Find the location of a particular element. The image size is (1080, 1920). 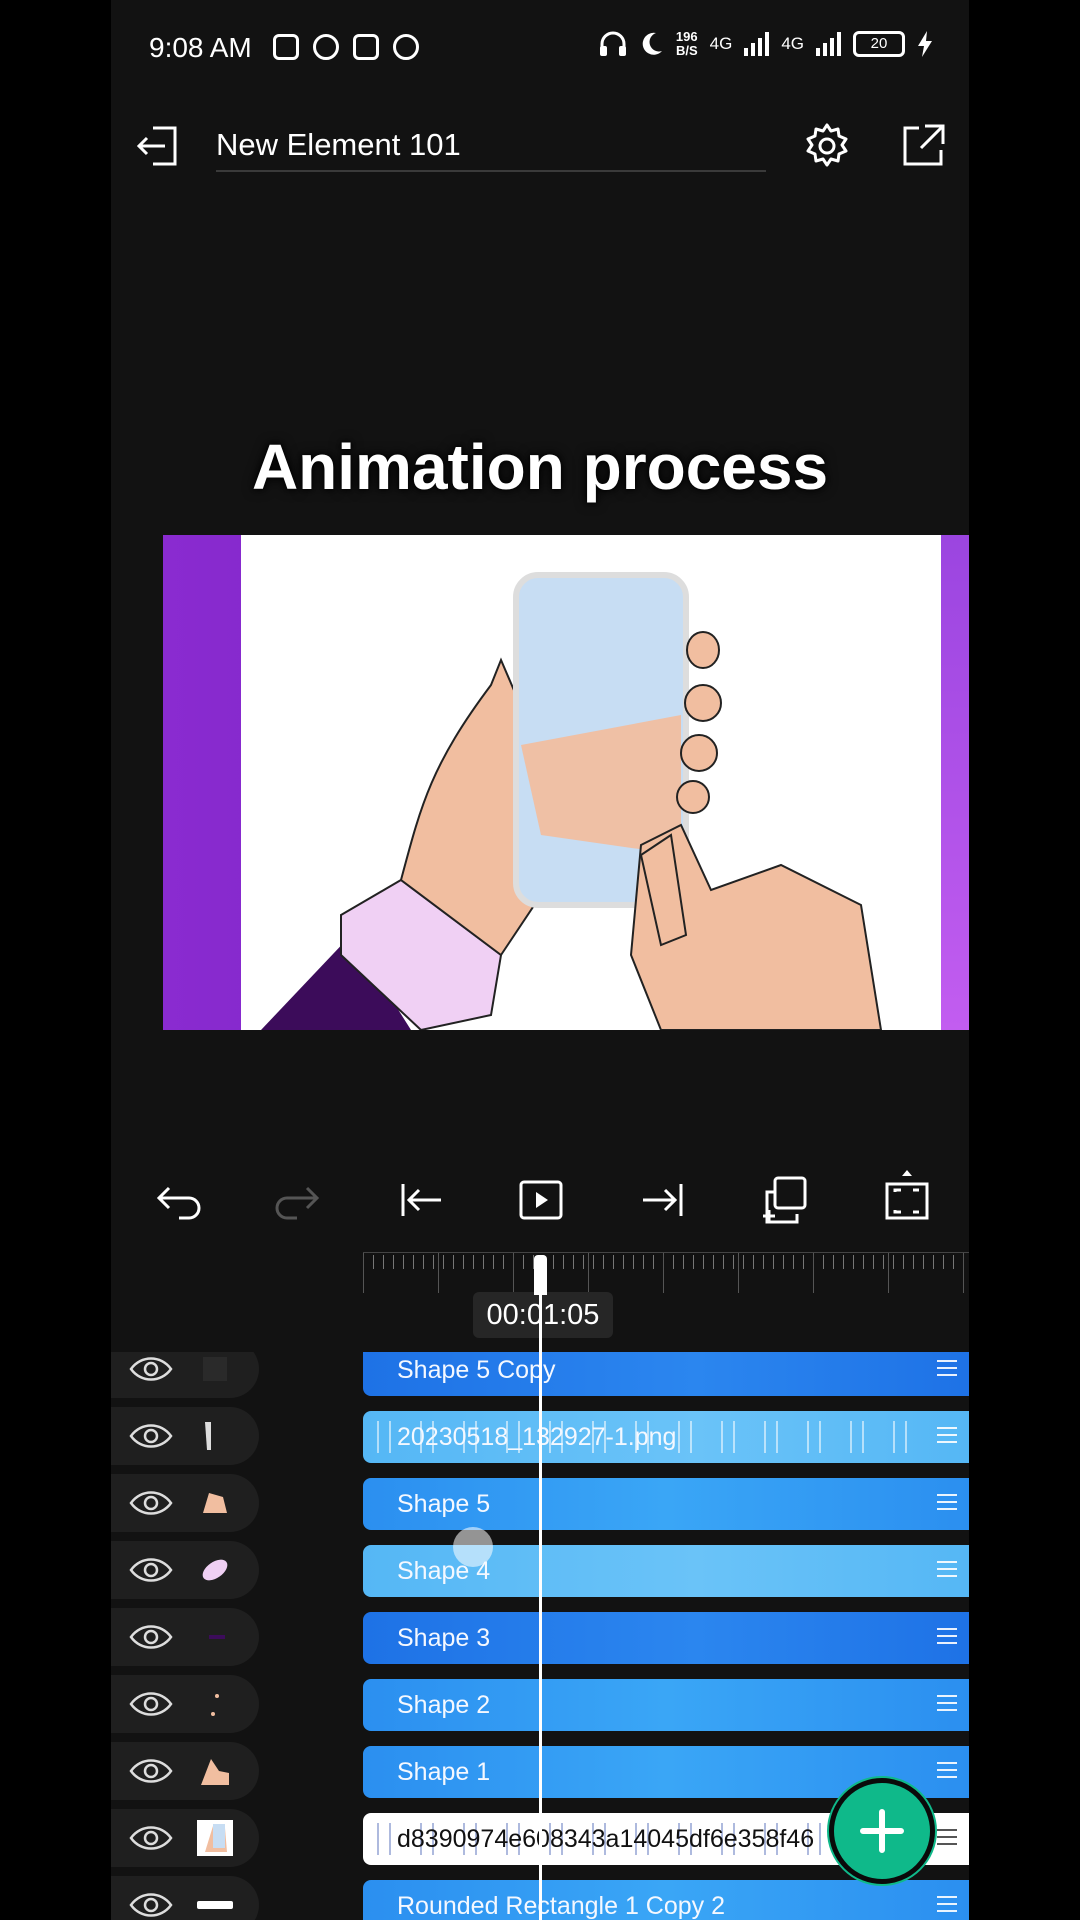

exit-icon is located at coordinates (159, 146).